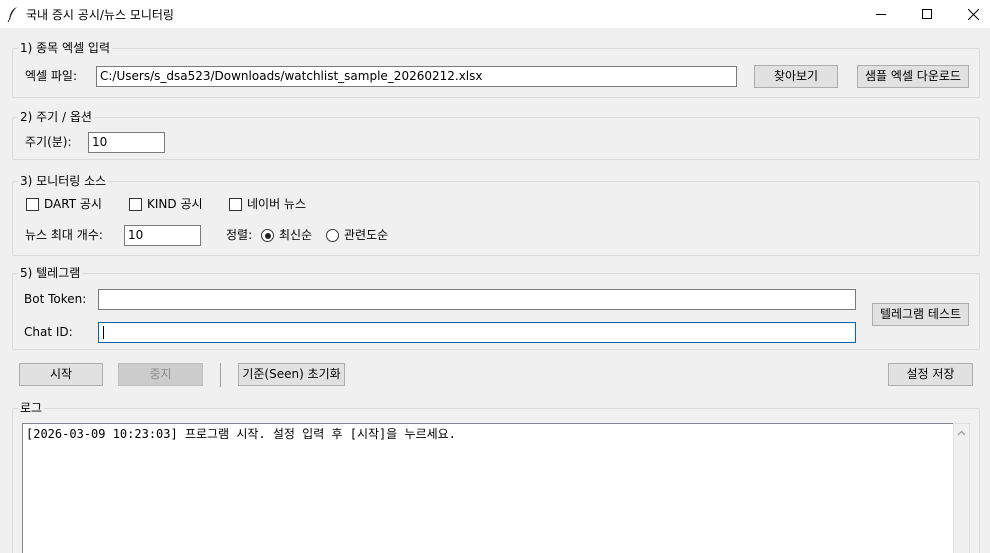  What do you see at coordinates (961, 488) in the screenshot?
I see `log-scrollbar` at bounding box center [961, 488].